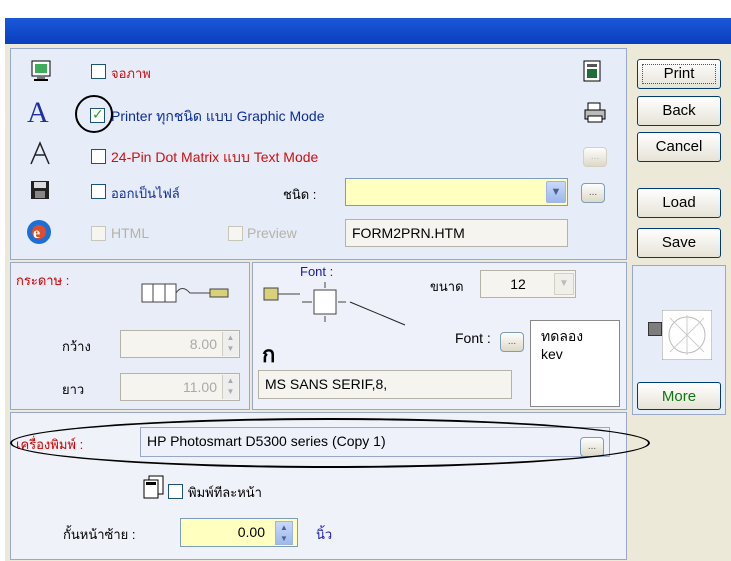 The image size is (731, 561). Describe the element at coordinates (40, 153) in the screenshot. I see `outline-a-icon` at that location.